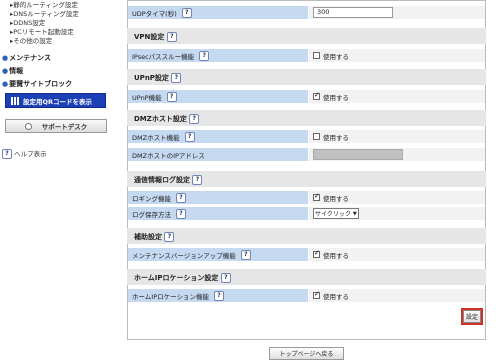  I want to click on dmz-host-label: DMZホスト機能, so click(156, 137).